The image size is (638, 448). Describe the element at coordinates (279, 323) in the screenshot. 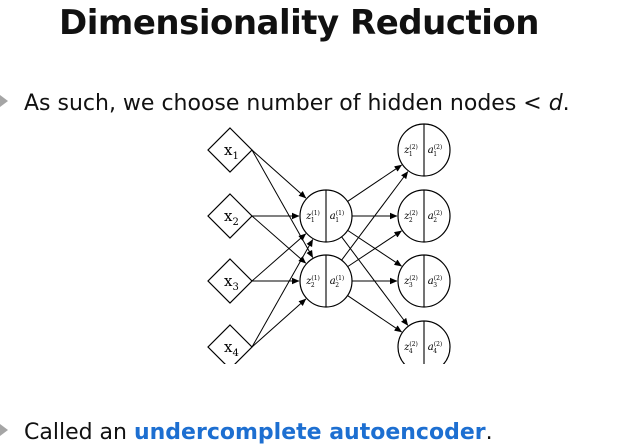

I see `edge-input4-hidden2` at that location.